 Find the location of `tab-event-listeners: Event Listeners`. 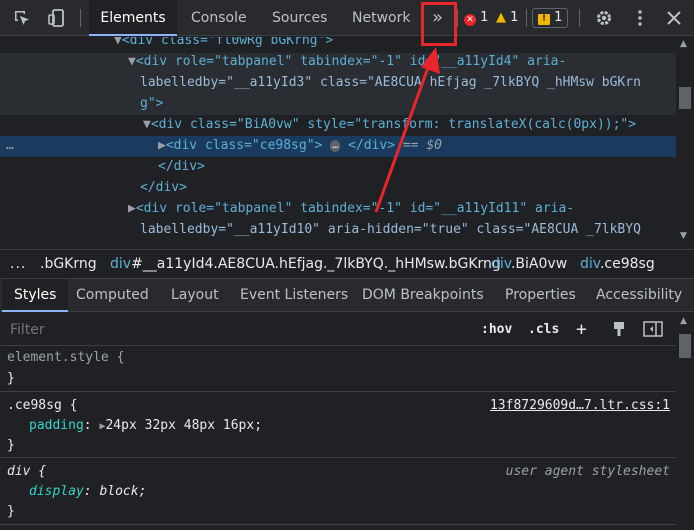

tab-event-listeners: Event Listeners is located at coordinates (294, 295).